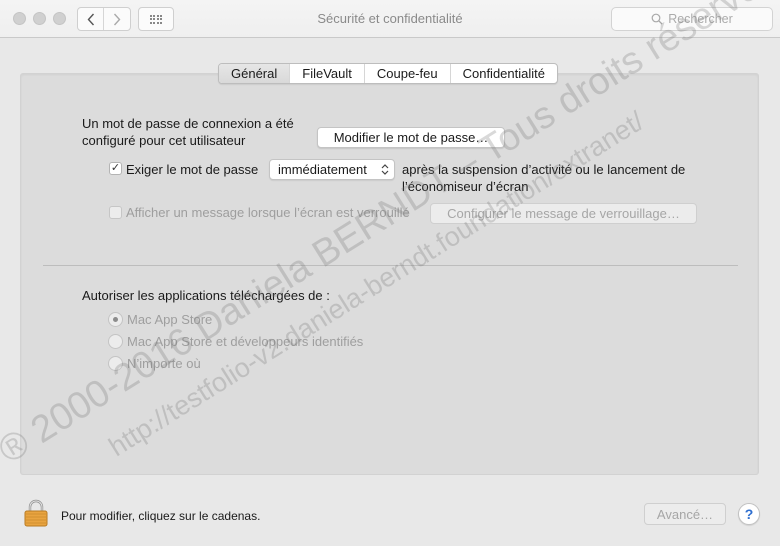 The width and height of the screenshot is (780, 546). I want to click on require-password-checkbox: ✓, so click(115, 168).